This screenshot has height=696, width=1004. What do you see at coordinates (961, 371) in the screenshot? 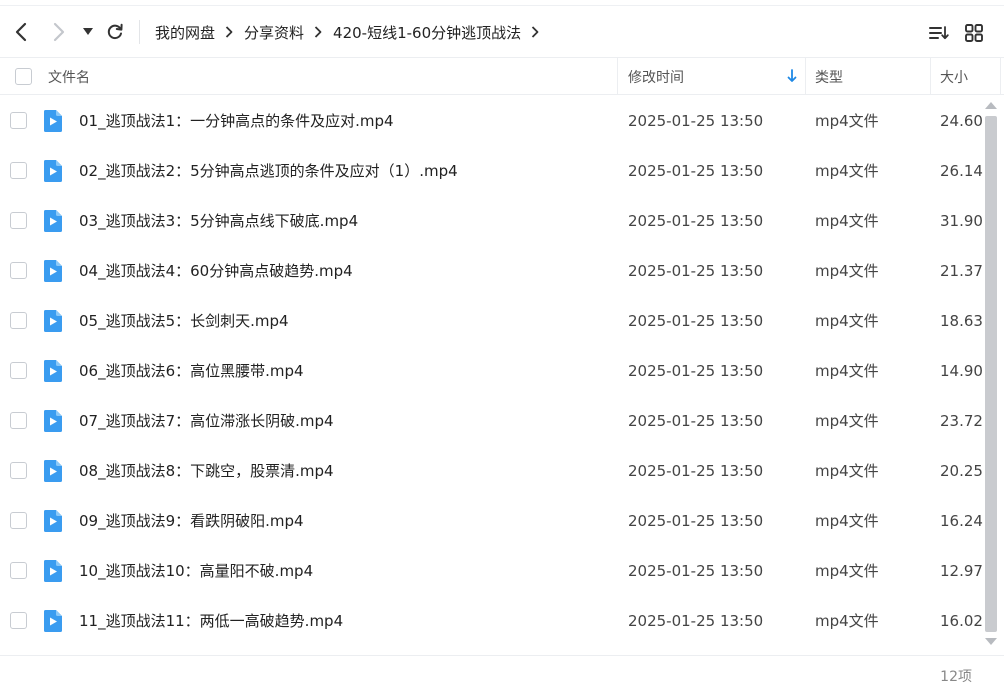
I see `file-size: 14.90` at bounding box center [961, 371].